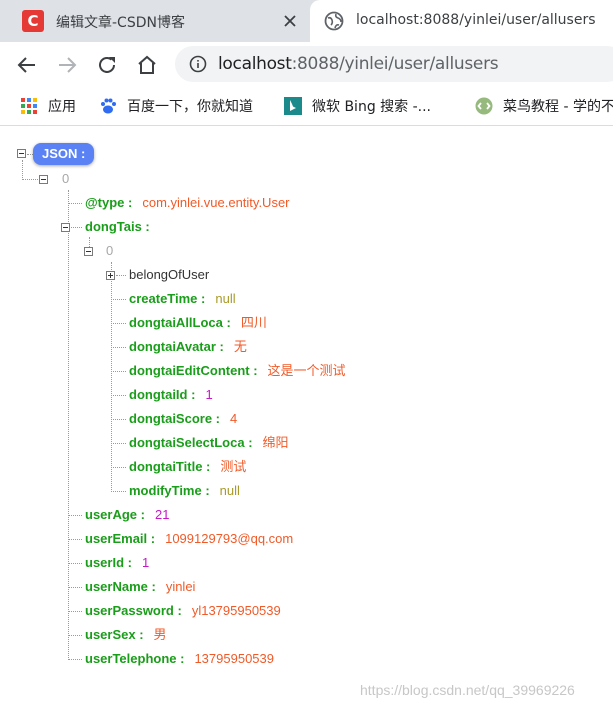 This screenshot has height=708, width=613. I want to click on apps-grid-icon, so click(29, 106).